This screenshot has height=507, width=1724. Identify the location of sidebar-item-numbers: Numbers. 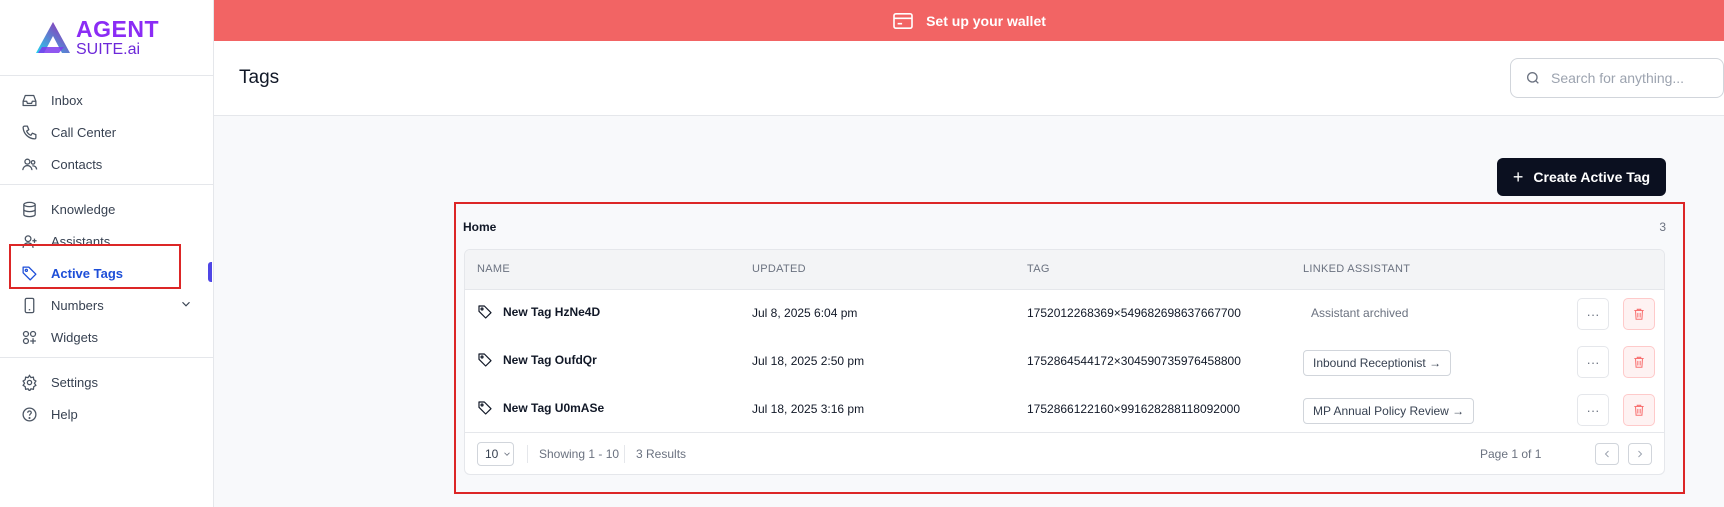
(106, 305).